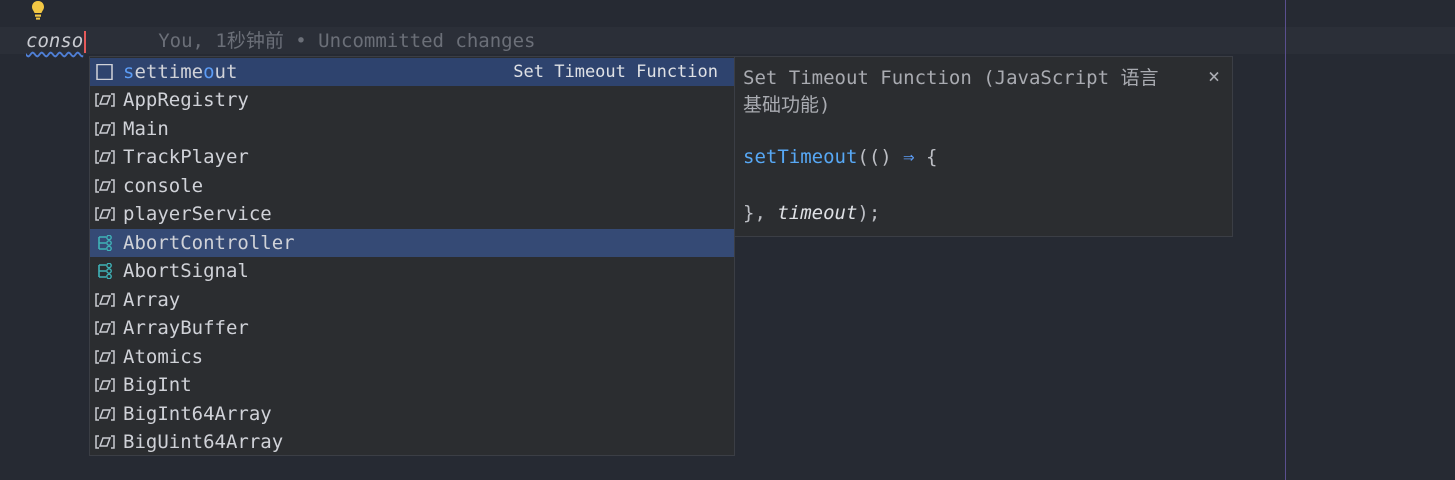  I want to click on code-line: conso You, 1秒钟前 • Uncommitted changes, so click(281, 41).